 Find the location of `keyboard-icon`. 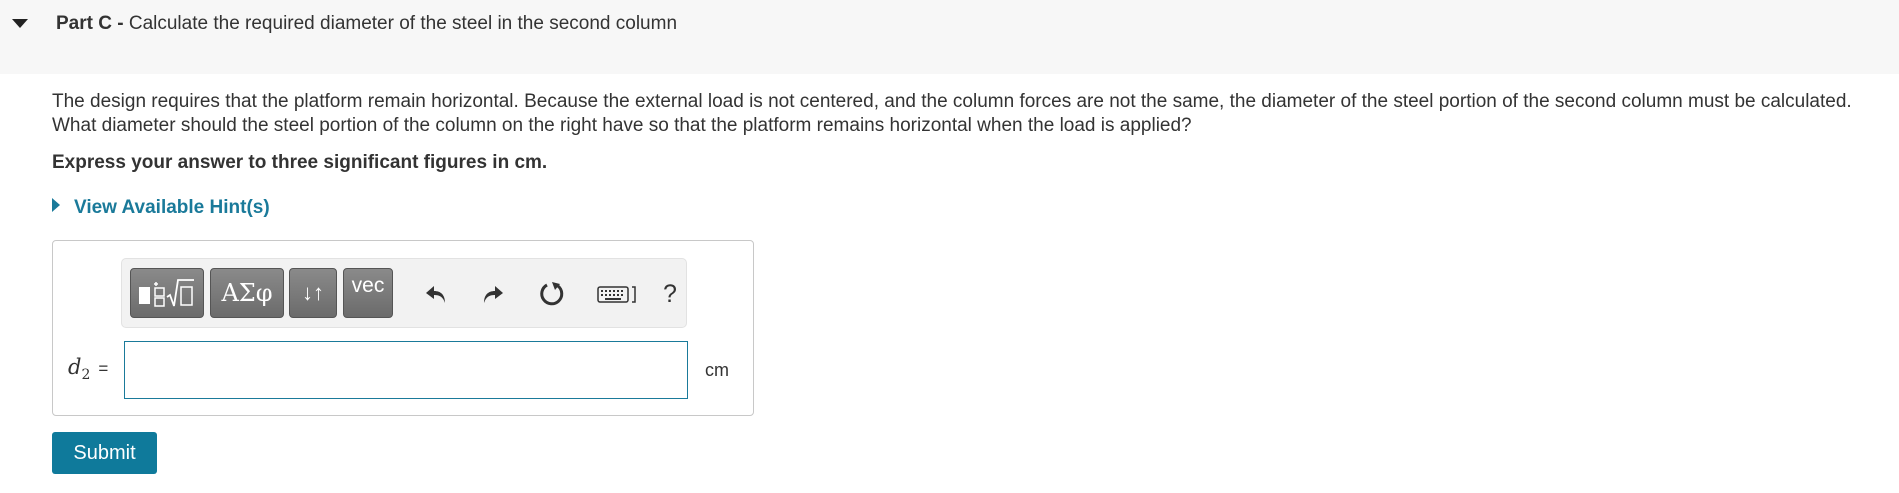

keyboard-icon is located at coordinates (616, 294).